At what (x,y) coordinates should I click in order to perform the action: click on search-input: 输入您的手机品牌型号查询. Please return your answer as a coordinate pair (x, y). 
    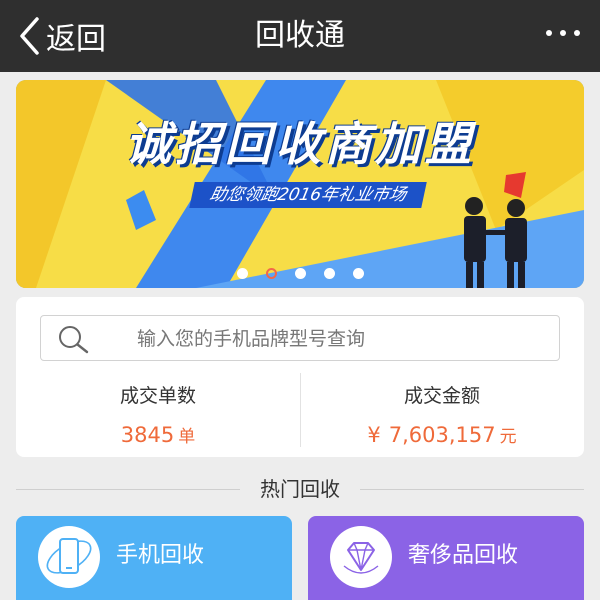
    Looking at the image, I should click on (300, 338).